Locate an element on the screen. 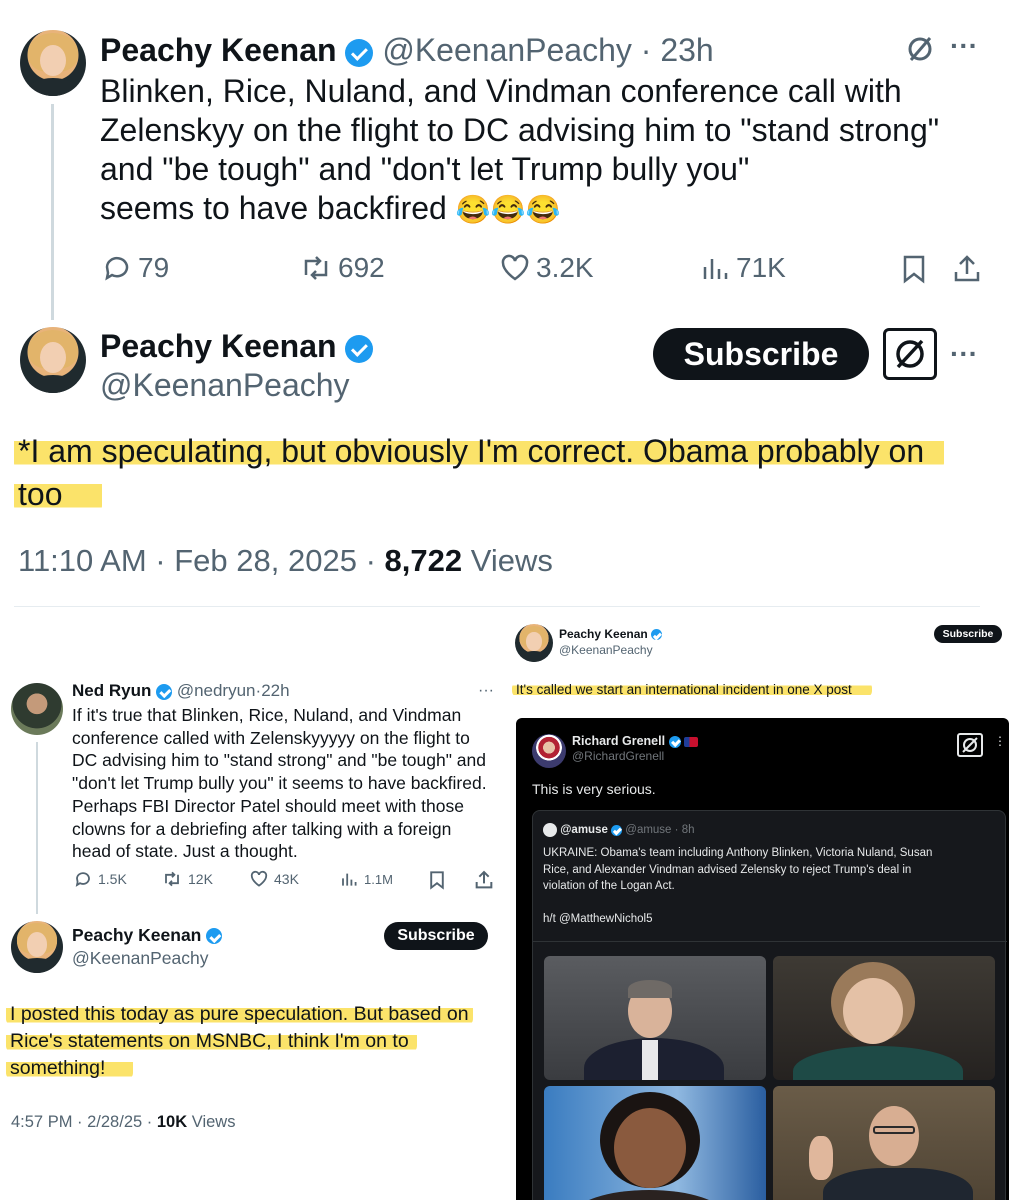  repost-button: 692 is located at coordinates (342, 268).